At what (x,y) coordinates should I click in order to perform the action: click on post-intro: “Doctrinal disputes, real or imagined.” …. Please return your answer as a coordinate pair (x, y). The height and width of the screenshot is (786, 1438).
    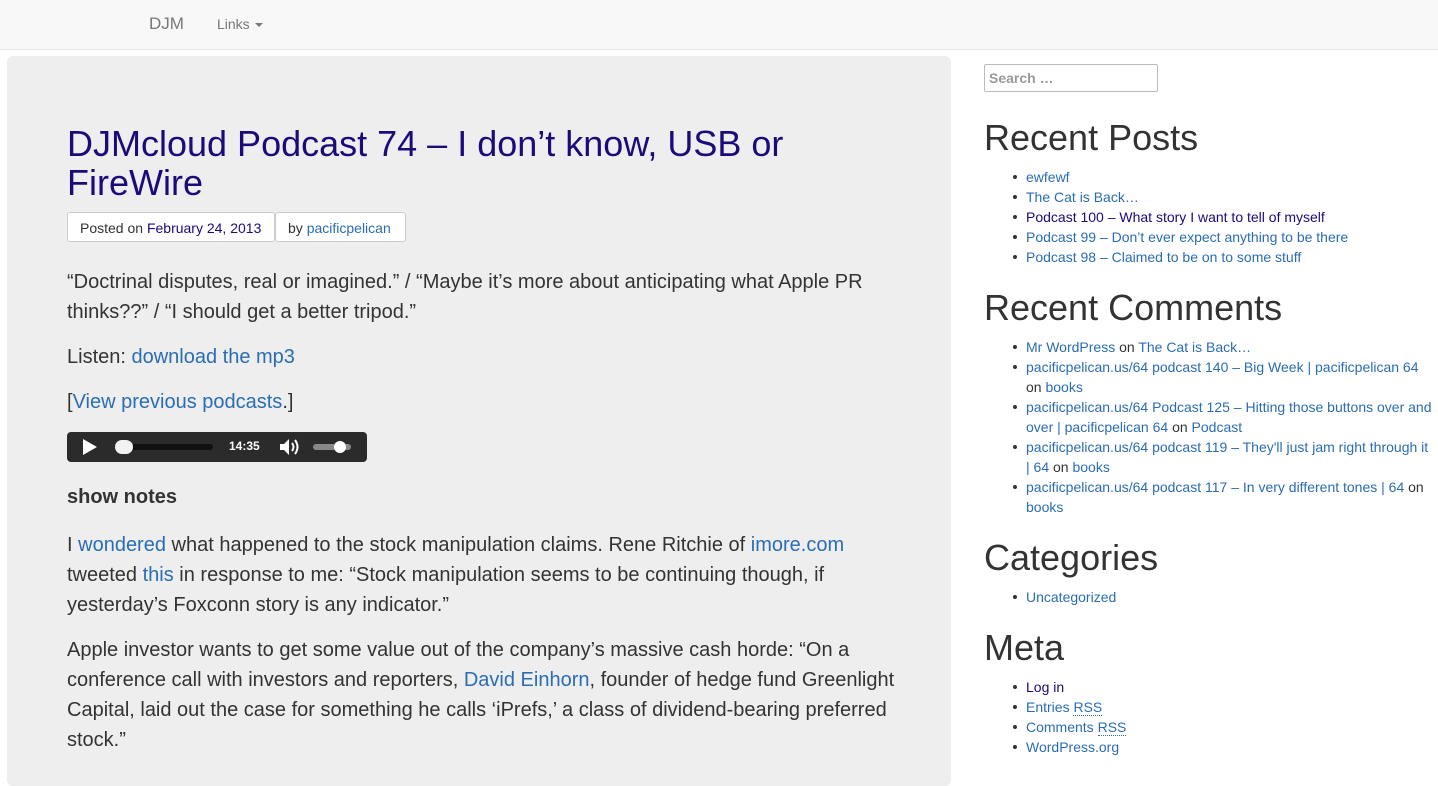
    Looking at the image, I should click on (465, 297).